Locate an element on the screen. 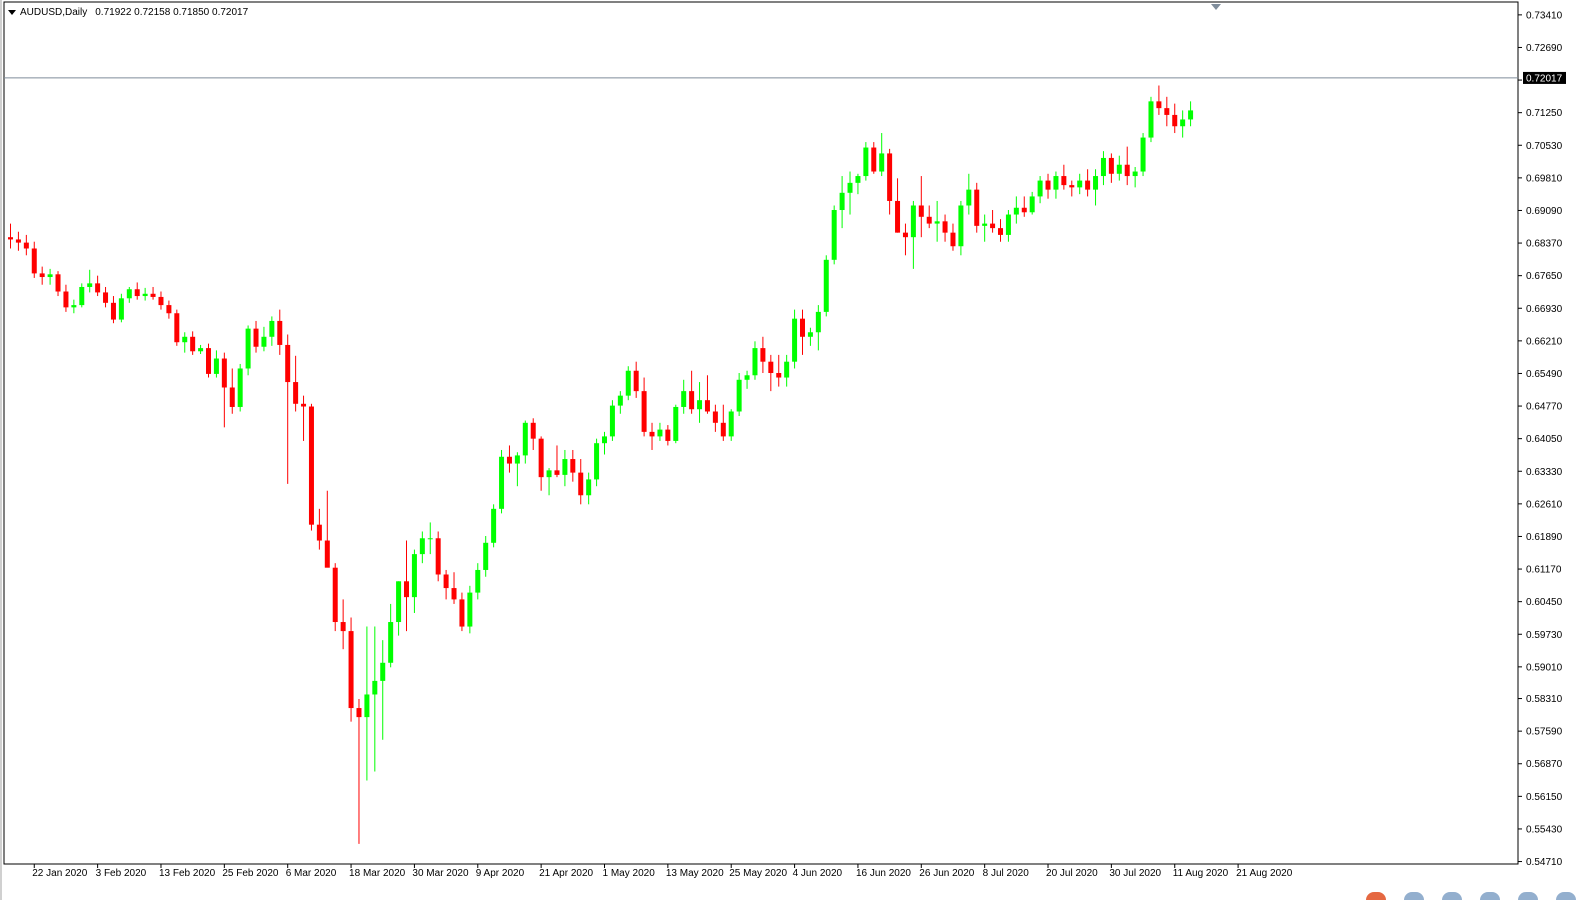 This screenshot has width=1593, height=900. keyboard-icon is located at coordinates (1490, 896).